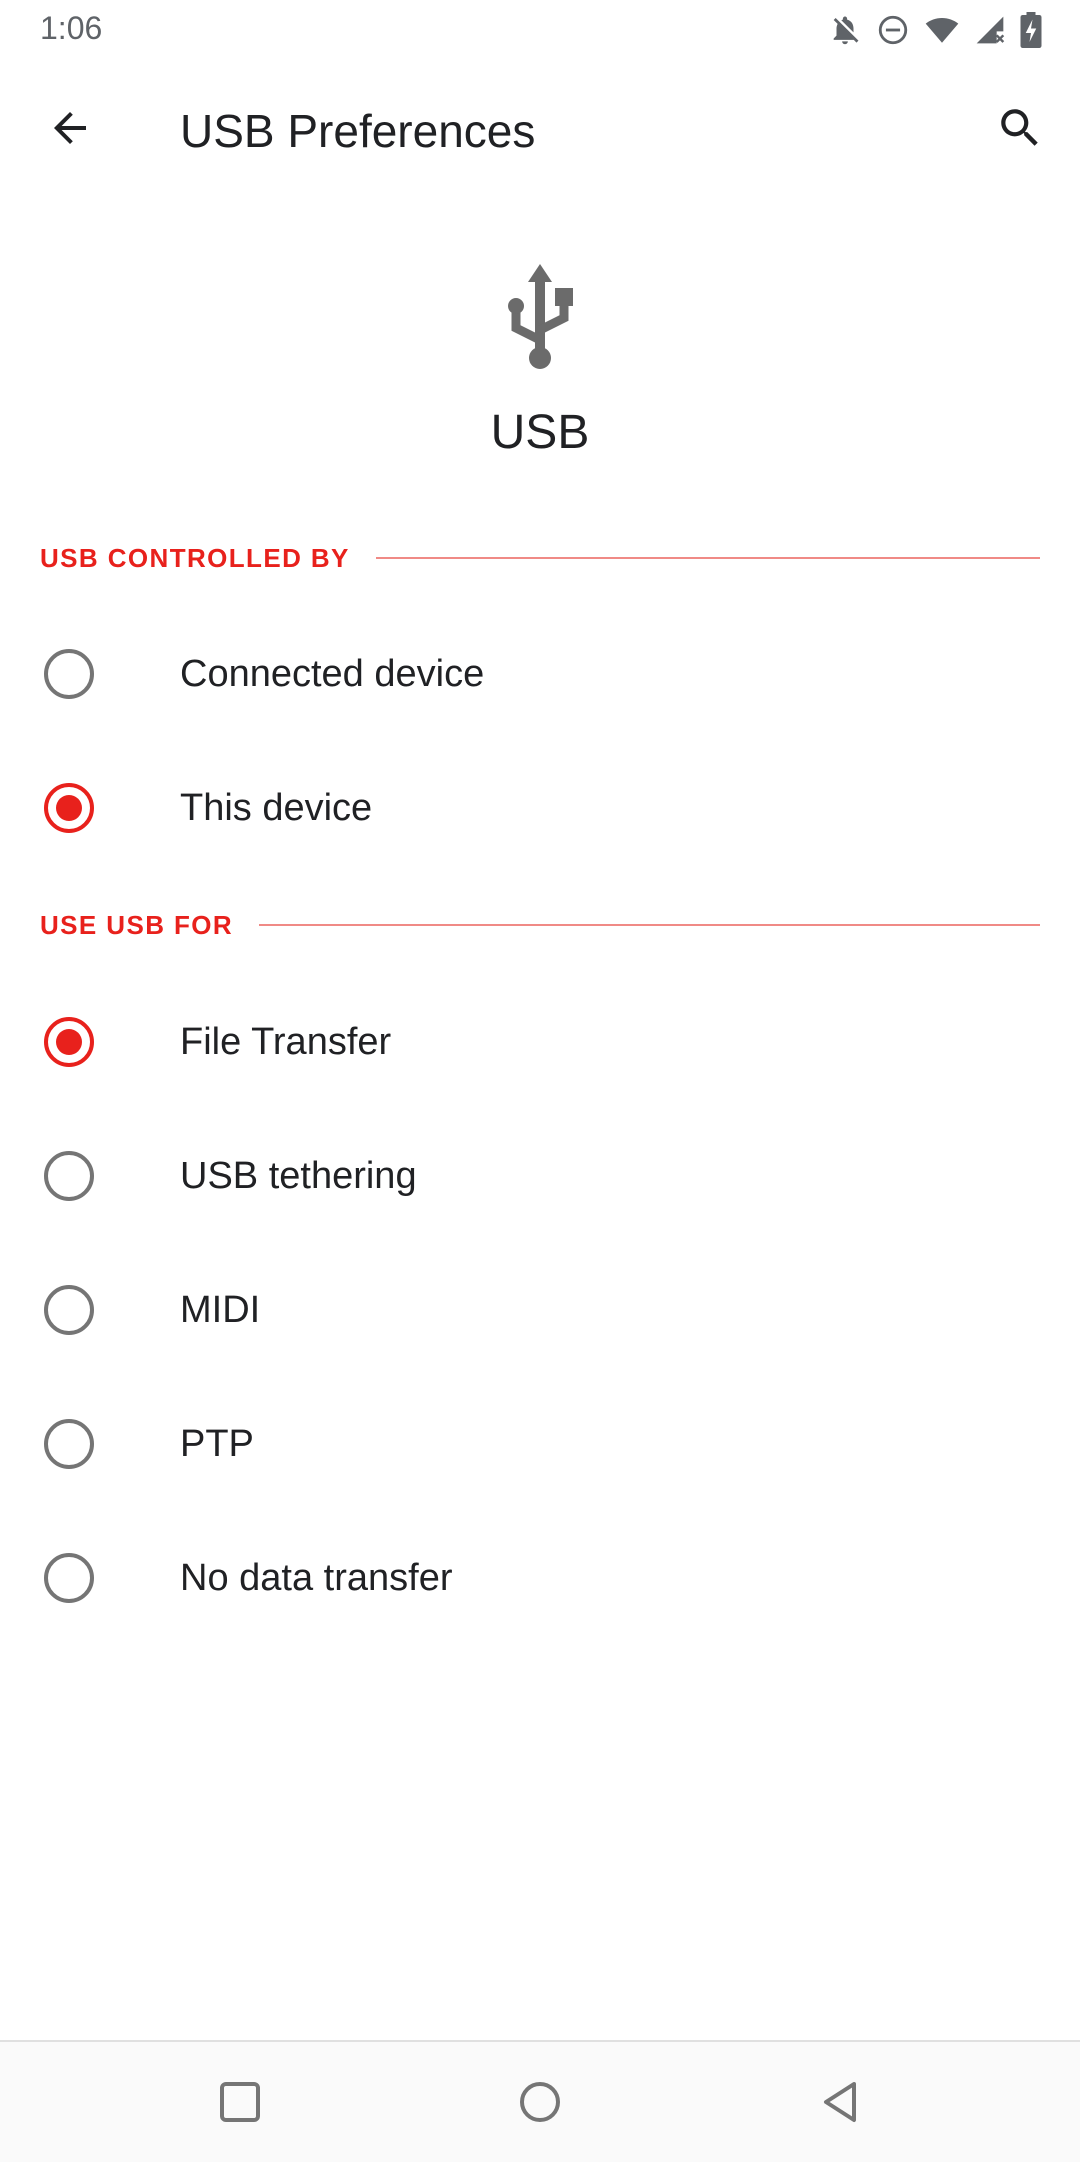 This screenshot has width=1080, height=2162. Describe the element at coordinates (217, 1444) in the screenshot. I see `option-label: PTP` at that location.